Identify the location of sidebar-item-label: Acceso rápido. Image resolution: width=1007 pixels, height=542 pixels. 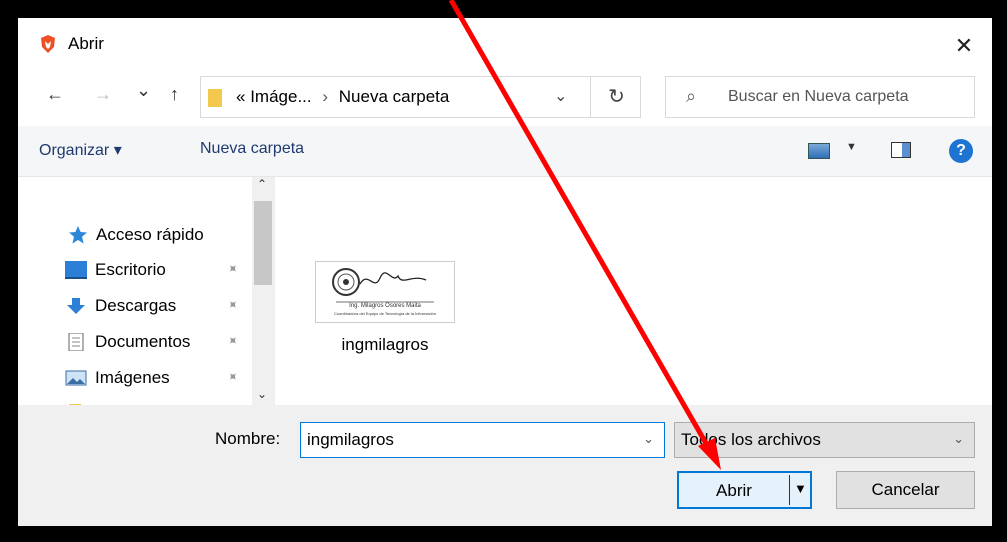
(150, 234).